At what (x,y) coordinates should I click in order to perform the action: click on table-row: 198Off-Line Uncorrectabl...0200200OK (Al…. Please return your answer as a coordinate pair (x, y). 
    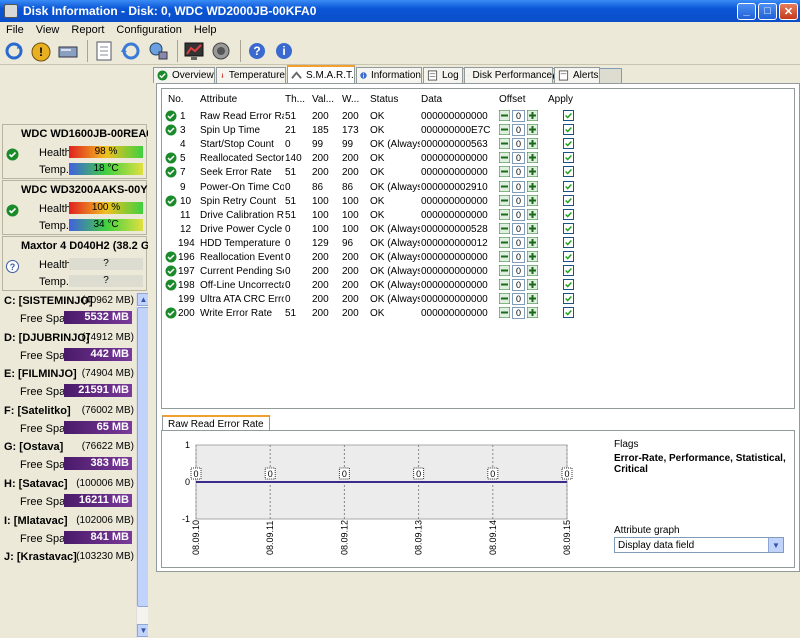
    Looking at the image, I should click on (479, 286).